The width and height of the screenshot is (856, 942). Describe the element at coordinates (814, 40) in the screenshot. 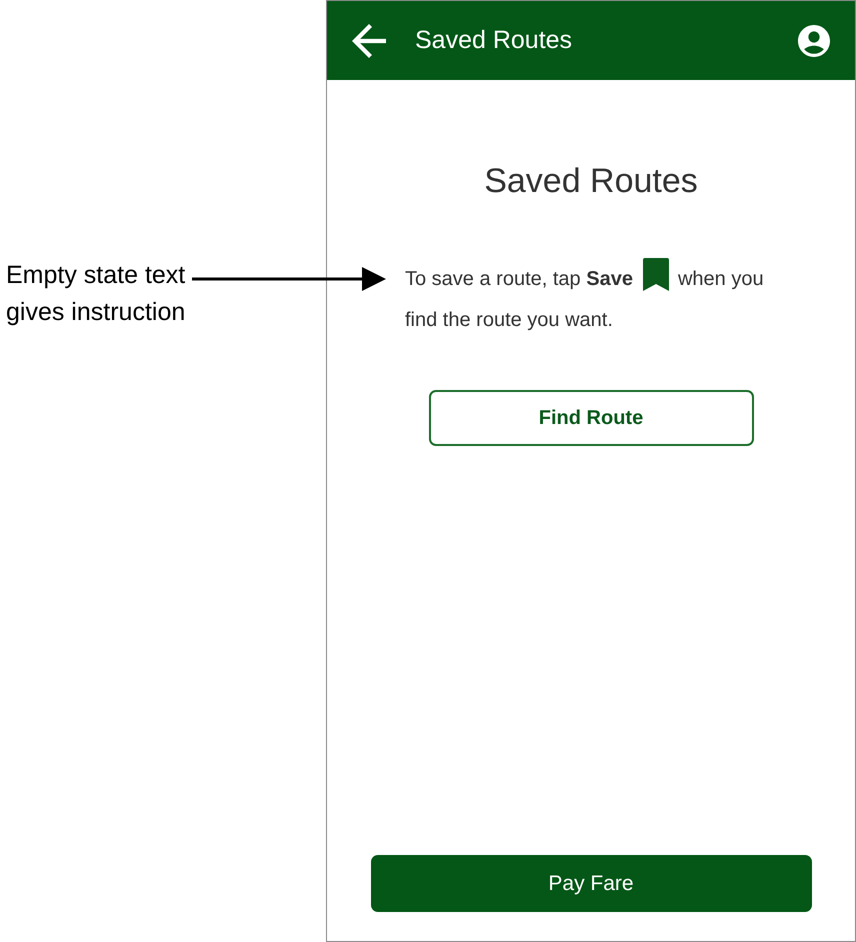

I see `account-icon` at that location.